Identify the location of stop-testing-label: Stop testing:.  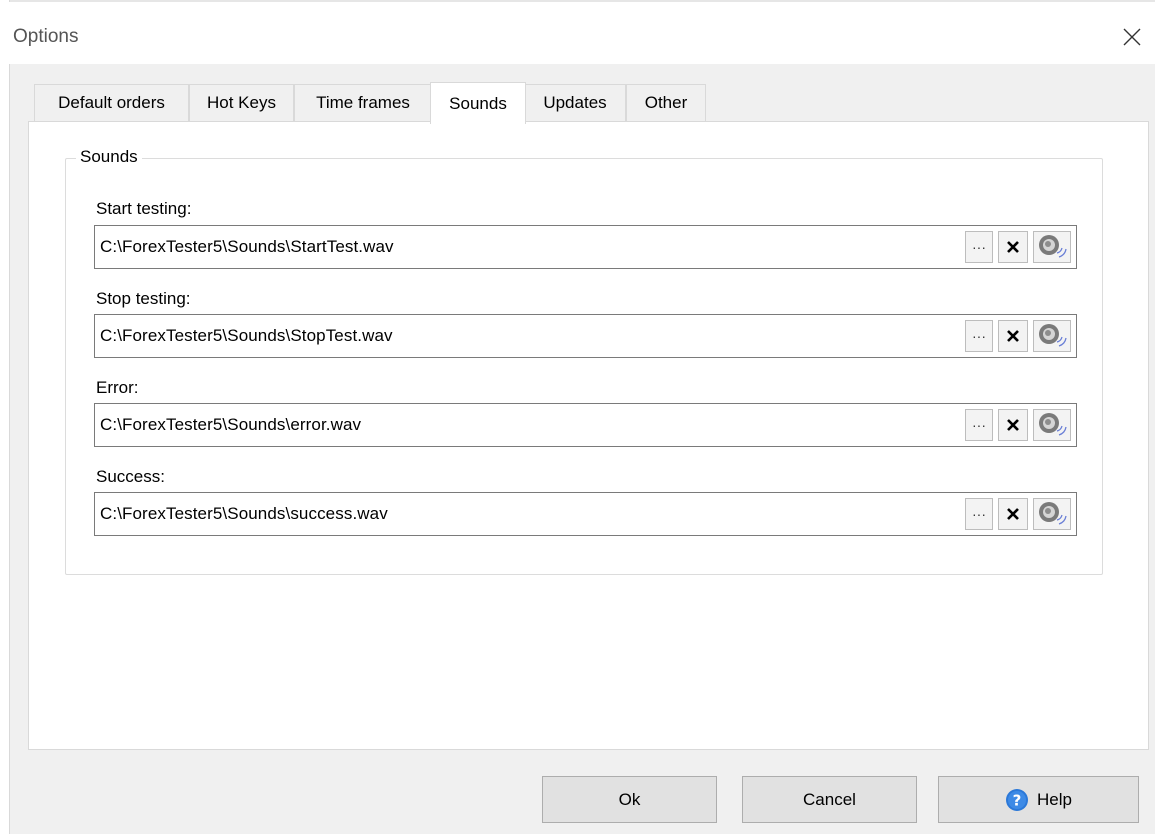
(143, 298).